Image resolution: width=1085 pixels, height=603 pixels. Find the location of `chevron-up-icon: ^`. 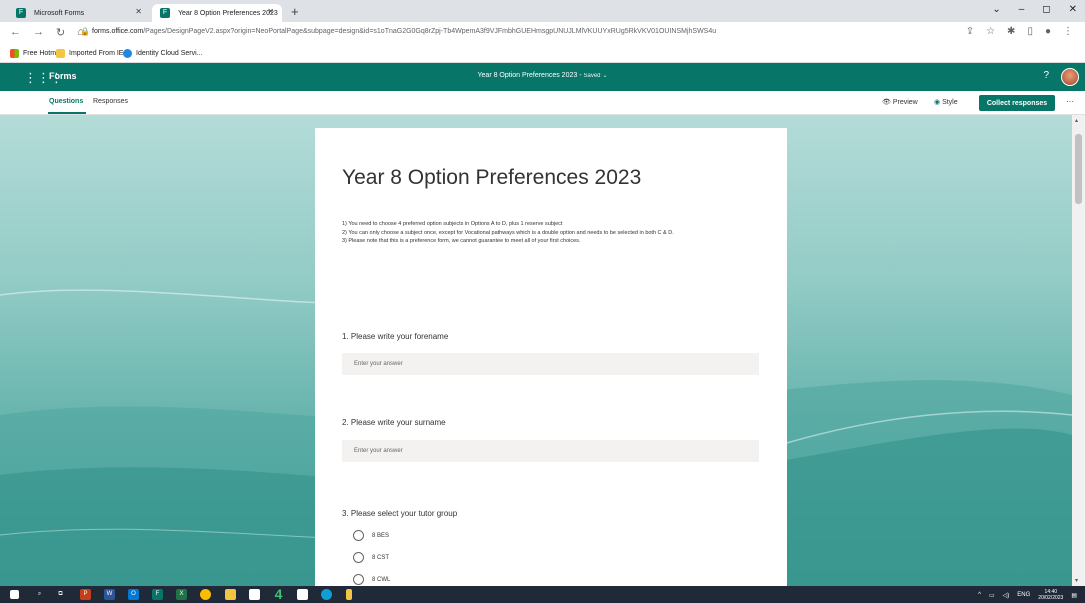

chevron-up-icon: ^ is located at coordinates (979, 595).